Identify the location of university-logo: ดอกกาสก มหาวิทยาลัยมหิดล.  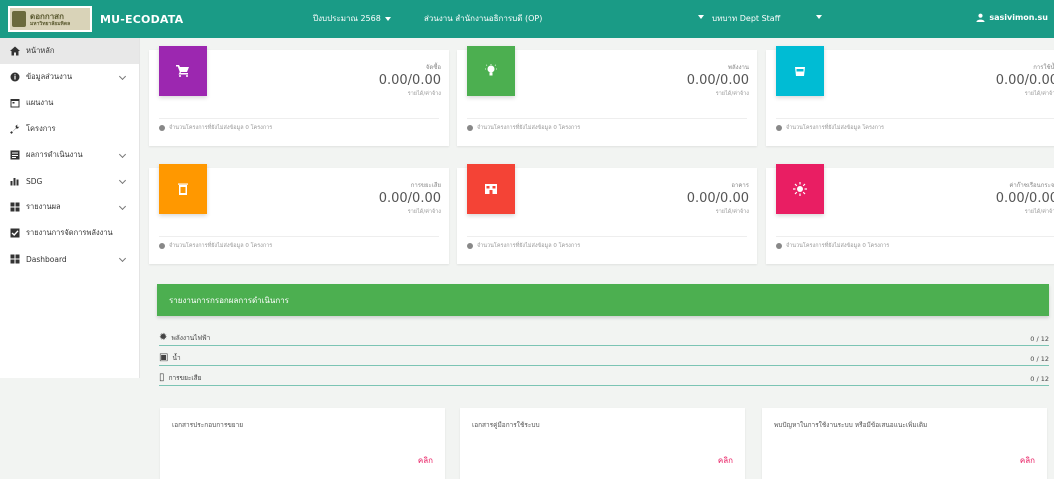
(50, 19).